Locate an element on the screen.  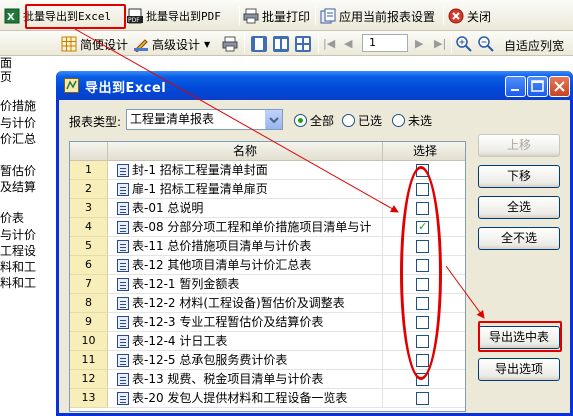
arrow-to-export-button is located at coordinates (465, 292).